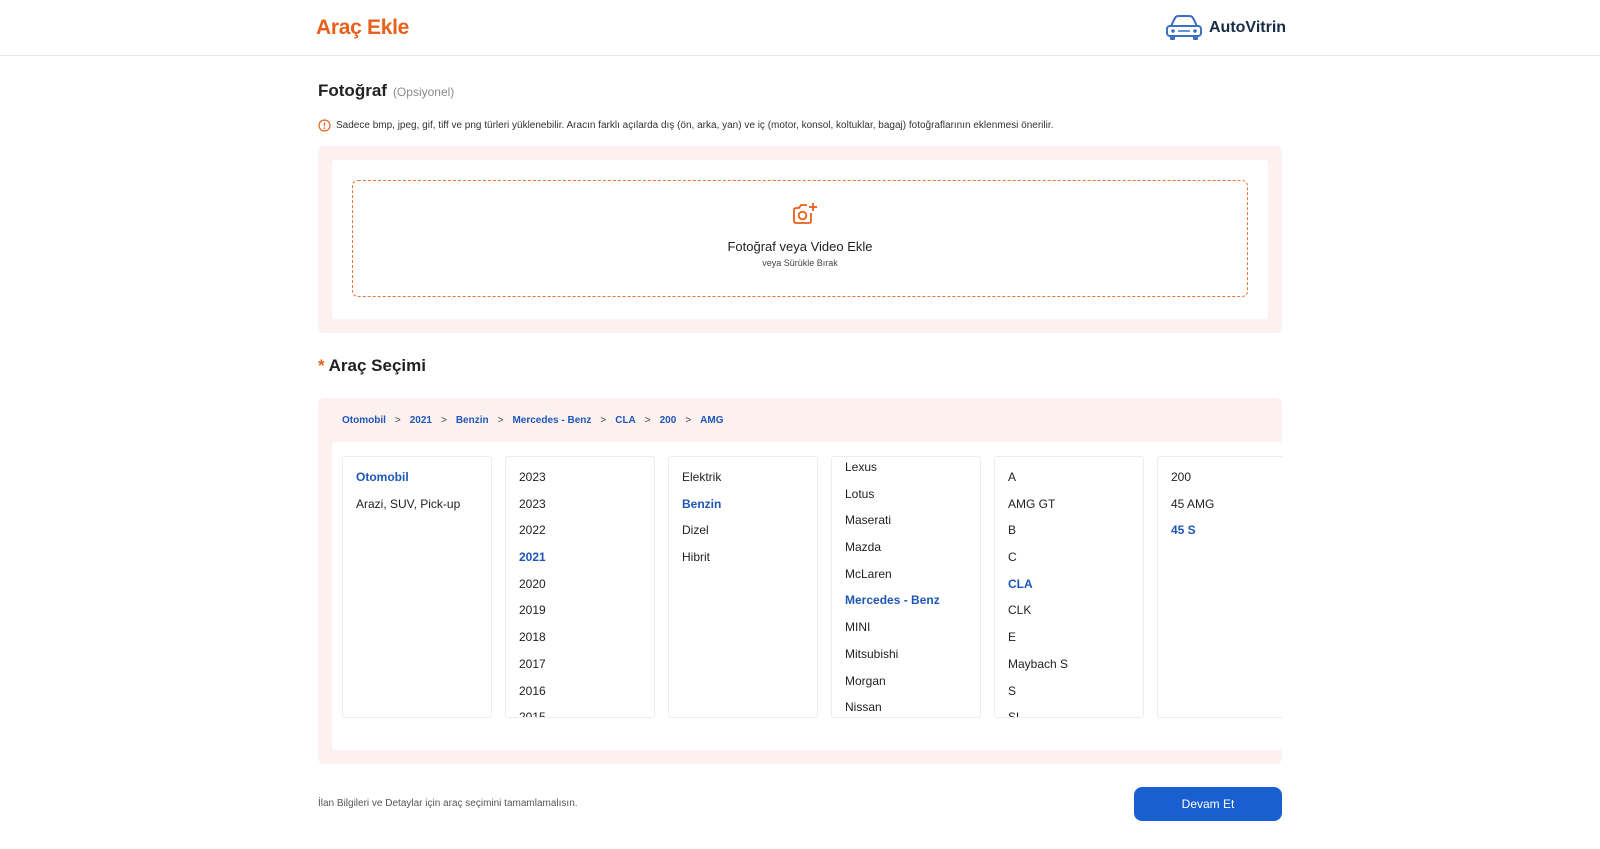 The height and width of the screenshot is (849, 1600). I want to click on vehicle-section-heading: * Araç Seçimi, so click(372, 366).